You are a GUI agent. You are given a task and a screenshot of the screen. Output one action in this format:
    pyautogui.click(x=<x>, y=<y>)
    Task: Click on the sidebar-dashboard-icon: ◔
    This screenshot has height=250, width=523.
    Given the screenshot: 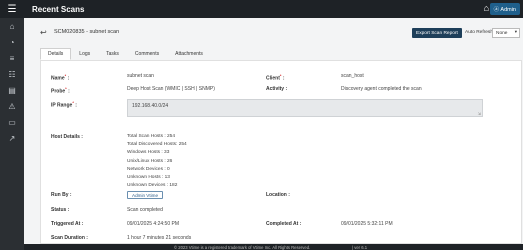 What is the action you would take?
    pyautogui.click(x=12, y=42)
    